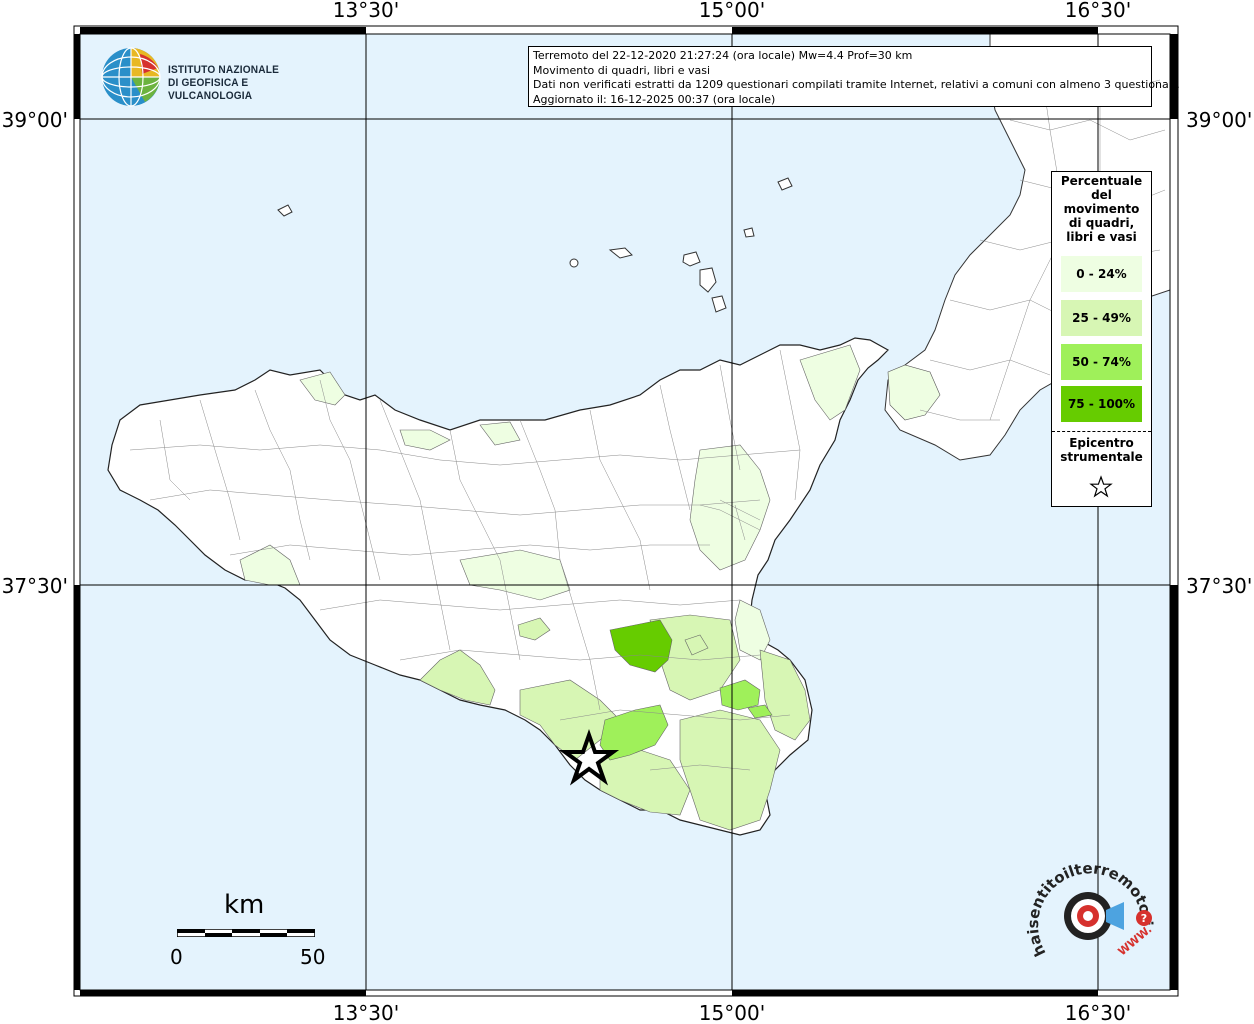 This screenshot has height=1024, width=1254. What do you see at coordinates (732, 1012) in the screenshot?
I see `lon-label-bottom-2: 15°00'` at bounding box center [732, 1012].